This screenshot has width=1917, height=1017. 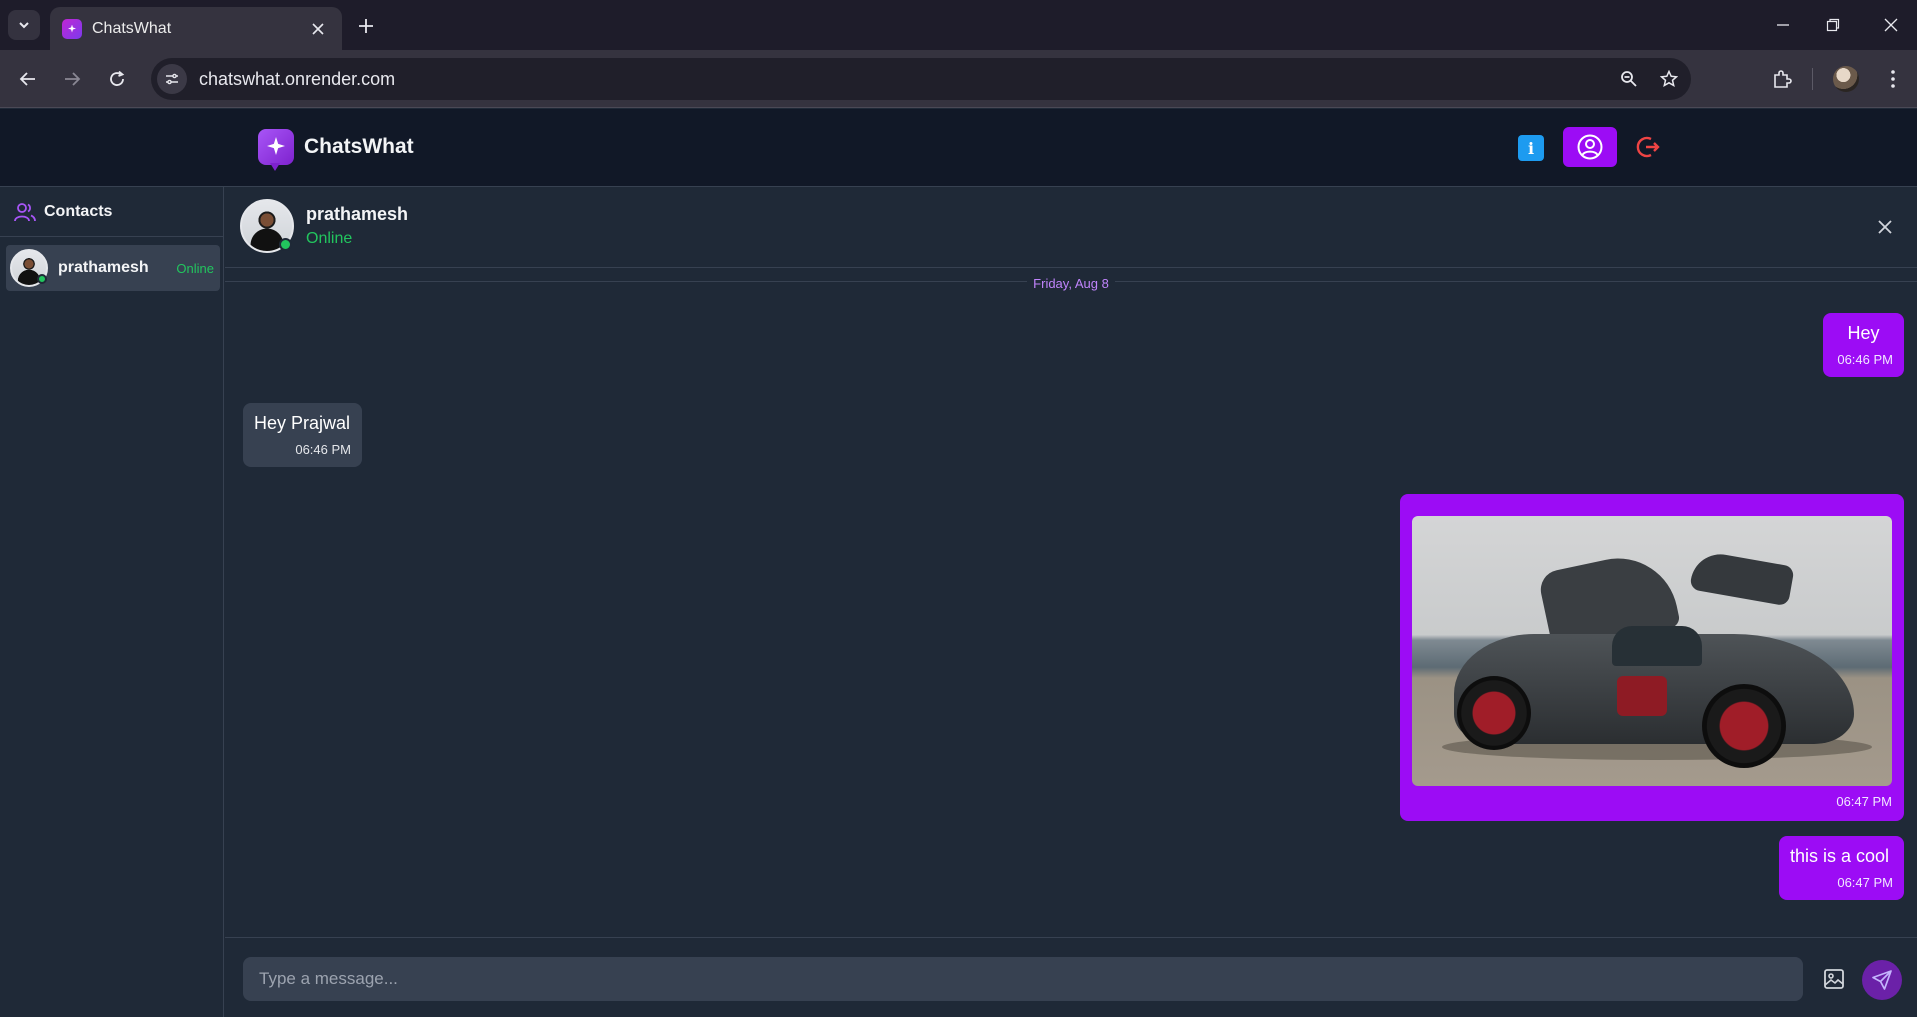 I want to click on profile-avatar, so click(x=1846, y=79).